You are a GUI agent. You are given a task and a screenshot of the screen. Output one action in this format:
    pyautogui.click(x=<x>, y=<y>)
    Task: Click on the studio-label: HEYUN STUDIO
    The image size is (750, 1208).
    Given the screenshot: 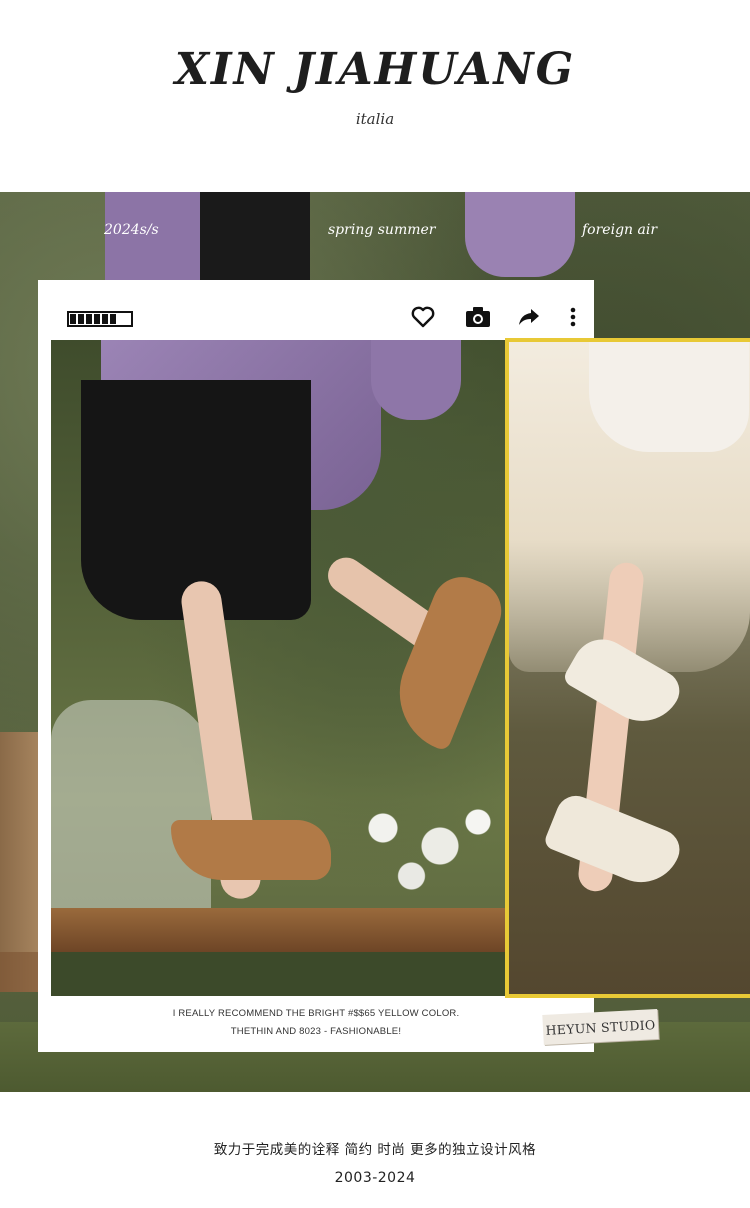 What is the action you would take?
    pyautogui.click(x=600, y=1027)
    